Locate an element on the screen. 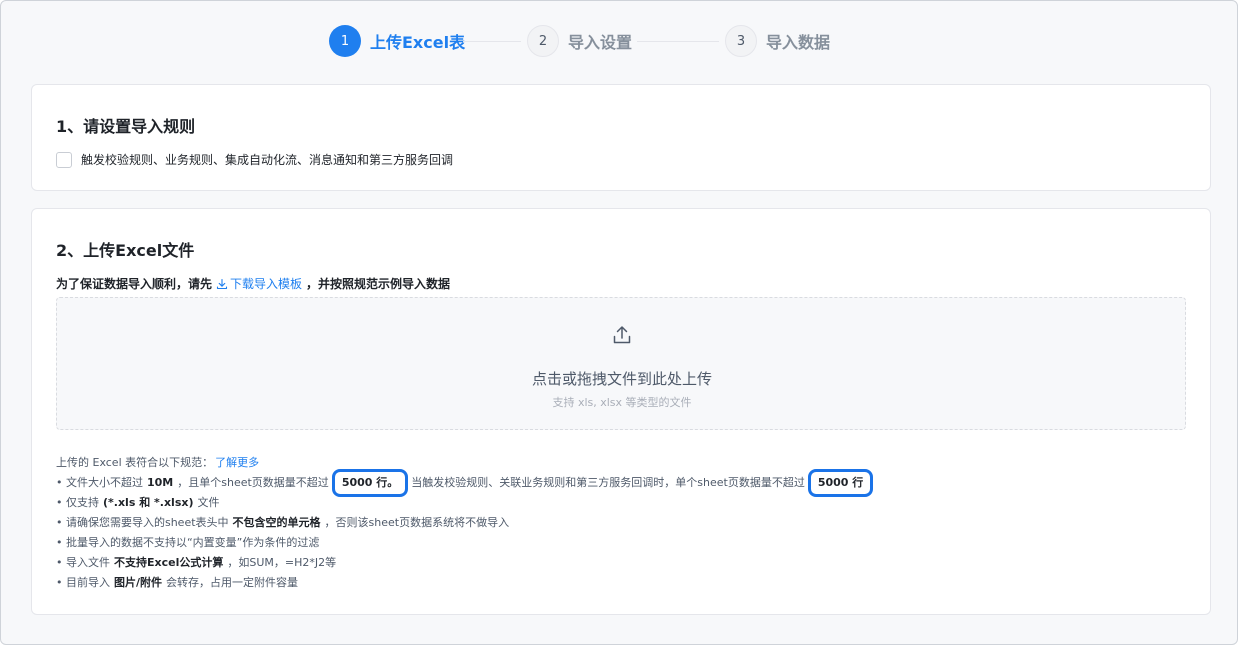 Image resolution: width=1238 pixels, height=645 pixels. intro-text-after: ，并按照规范示例导入数据 is located at coordinates (378, 284).